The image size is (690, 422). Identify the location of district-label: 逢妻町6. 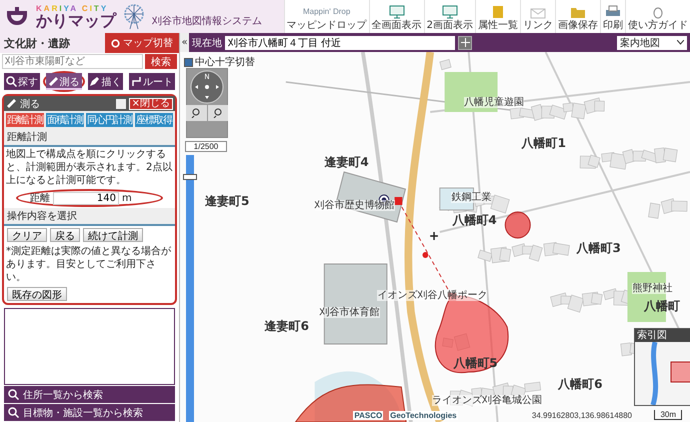
(287, 327).